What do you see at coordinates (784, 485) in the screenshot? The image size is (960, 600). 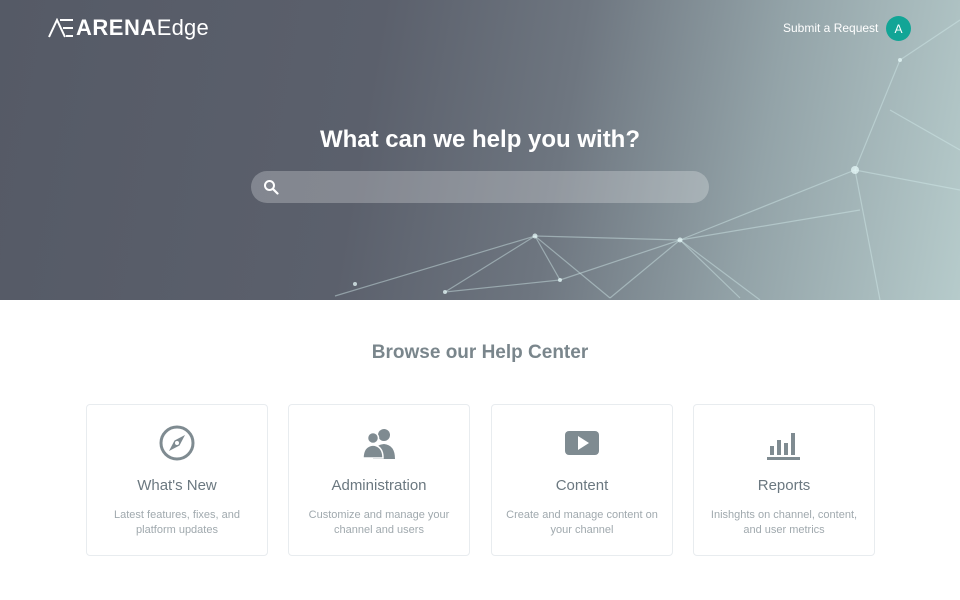 I see `card-title: Reports` at bounding box center [784, 485].